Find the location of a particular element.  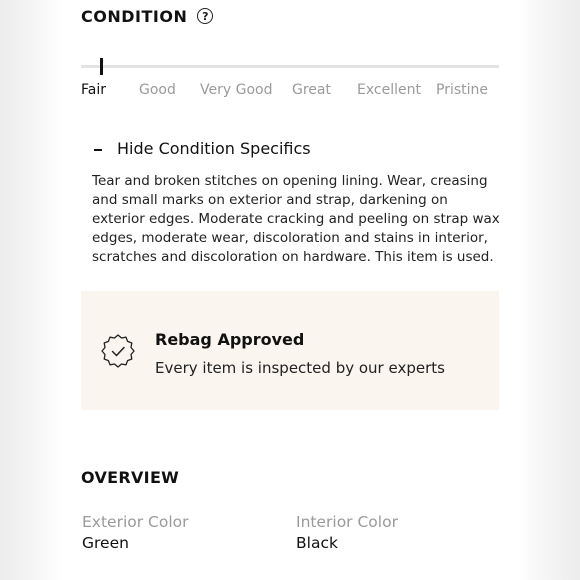

attribute-label: Interior Color is located at coordinates (347, 522).